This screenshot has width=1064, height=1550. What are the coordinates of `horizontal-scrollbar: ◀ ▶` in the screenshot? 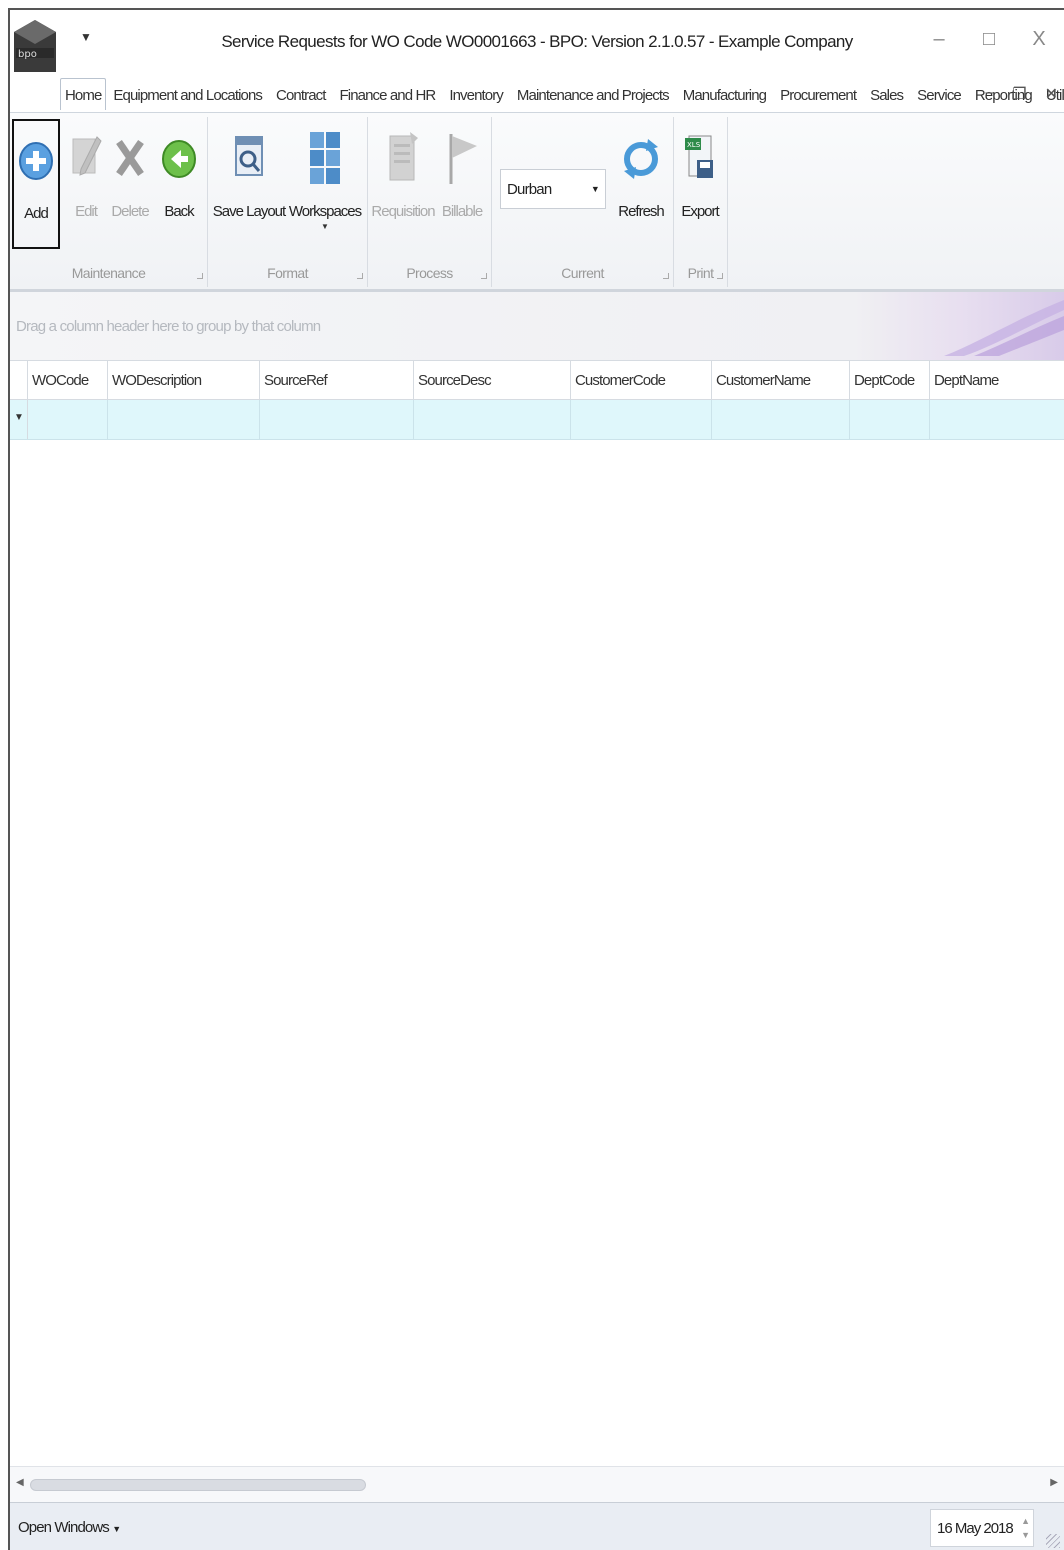 It's located at (537, 1484).